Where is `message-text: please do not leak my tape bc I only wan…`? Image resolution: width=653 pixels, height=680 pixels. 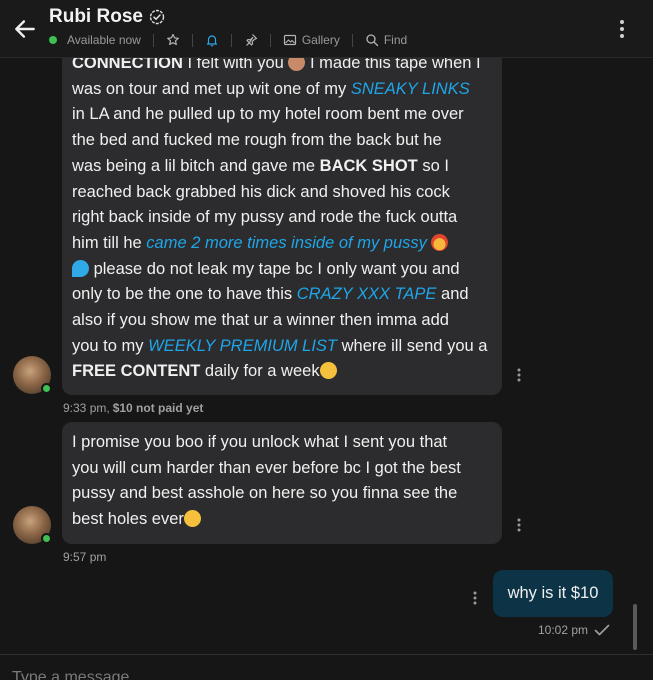 message-text: please do not leak my tape bc I only wan… is located at coordinates (274, 268).